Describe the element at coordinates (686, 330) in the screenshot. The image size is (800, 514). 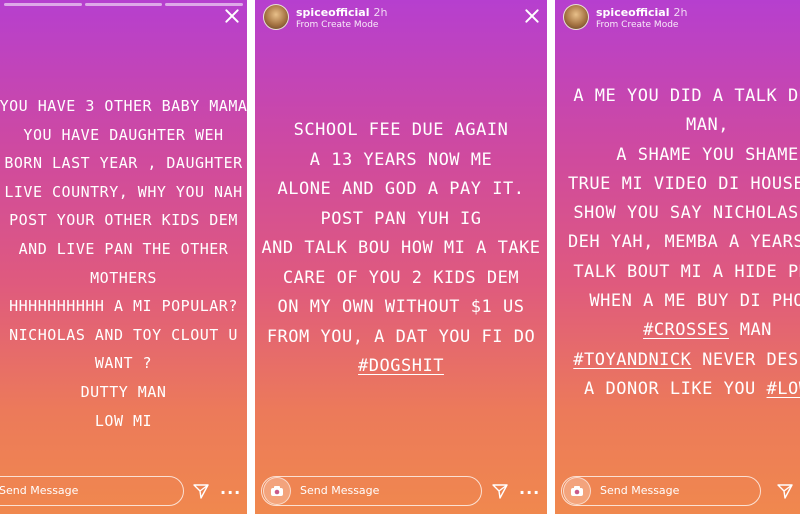
I see `hashtag-link: #CROSSES` at that location.